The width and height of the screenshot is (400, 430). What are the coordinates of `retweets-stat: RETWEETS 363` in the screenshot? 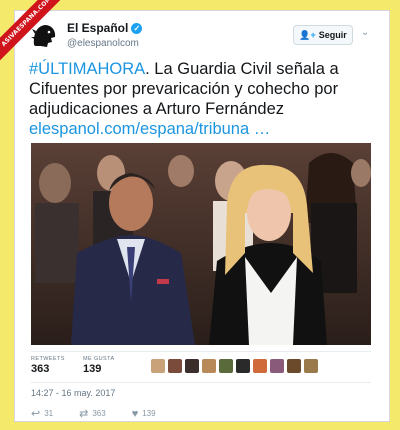 It's located at (48, 365).